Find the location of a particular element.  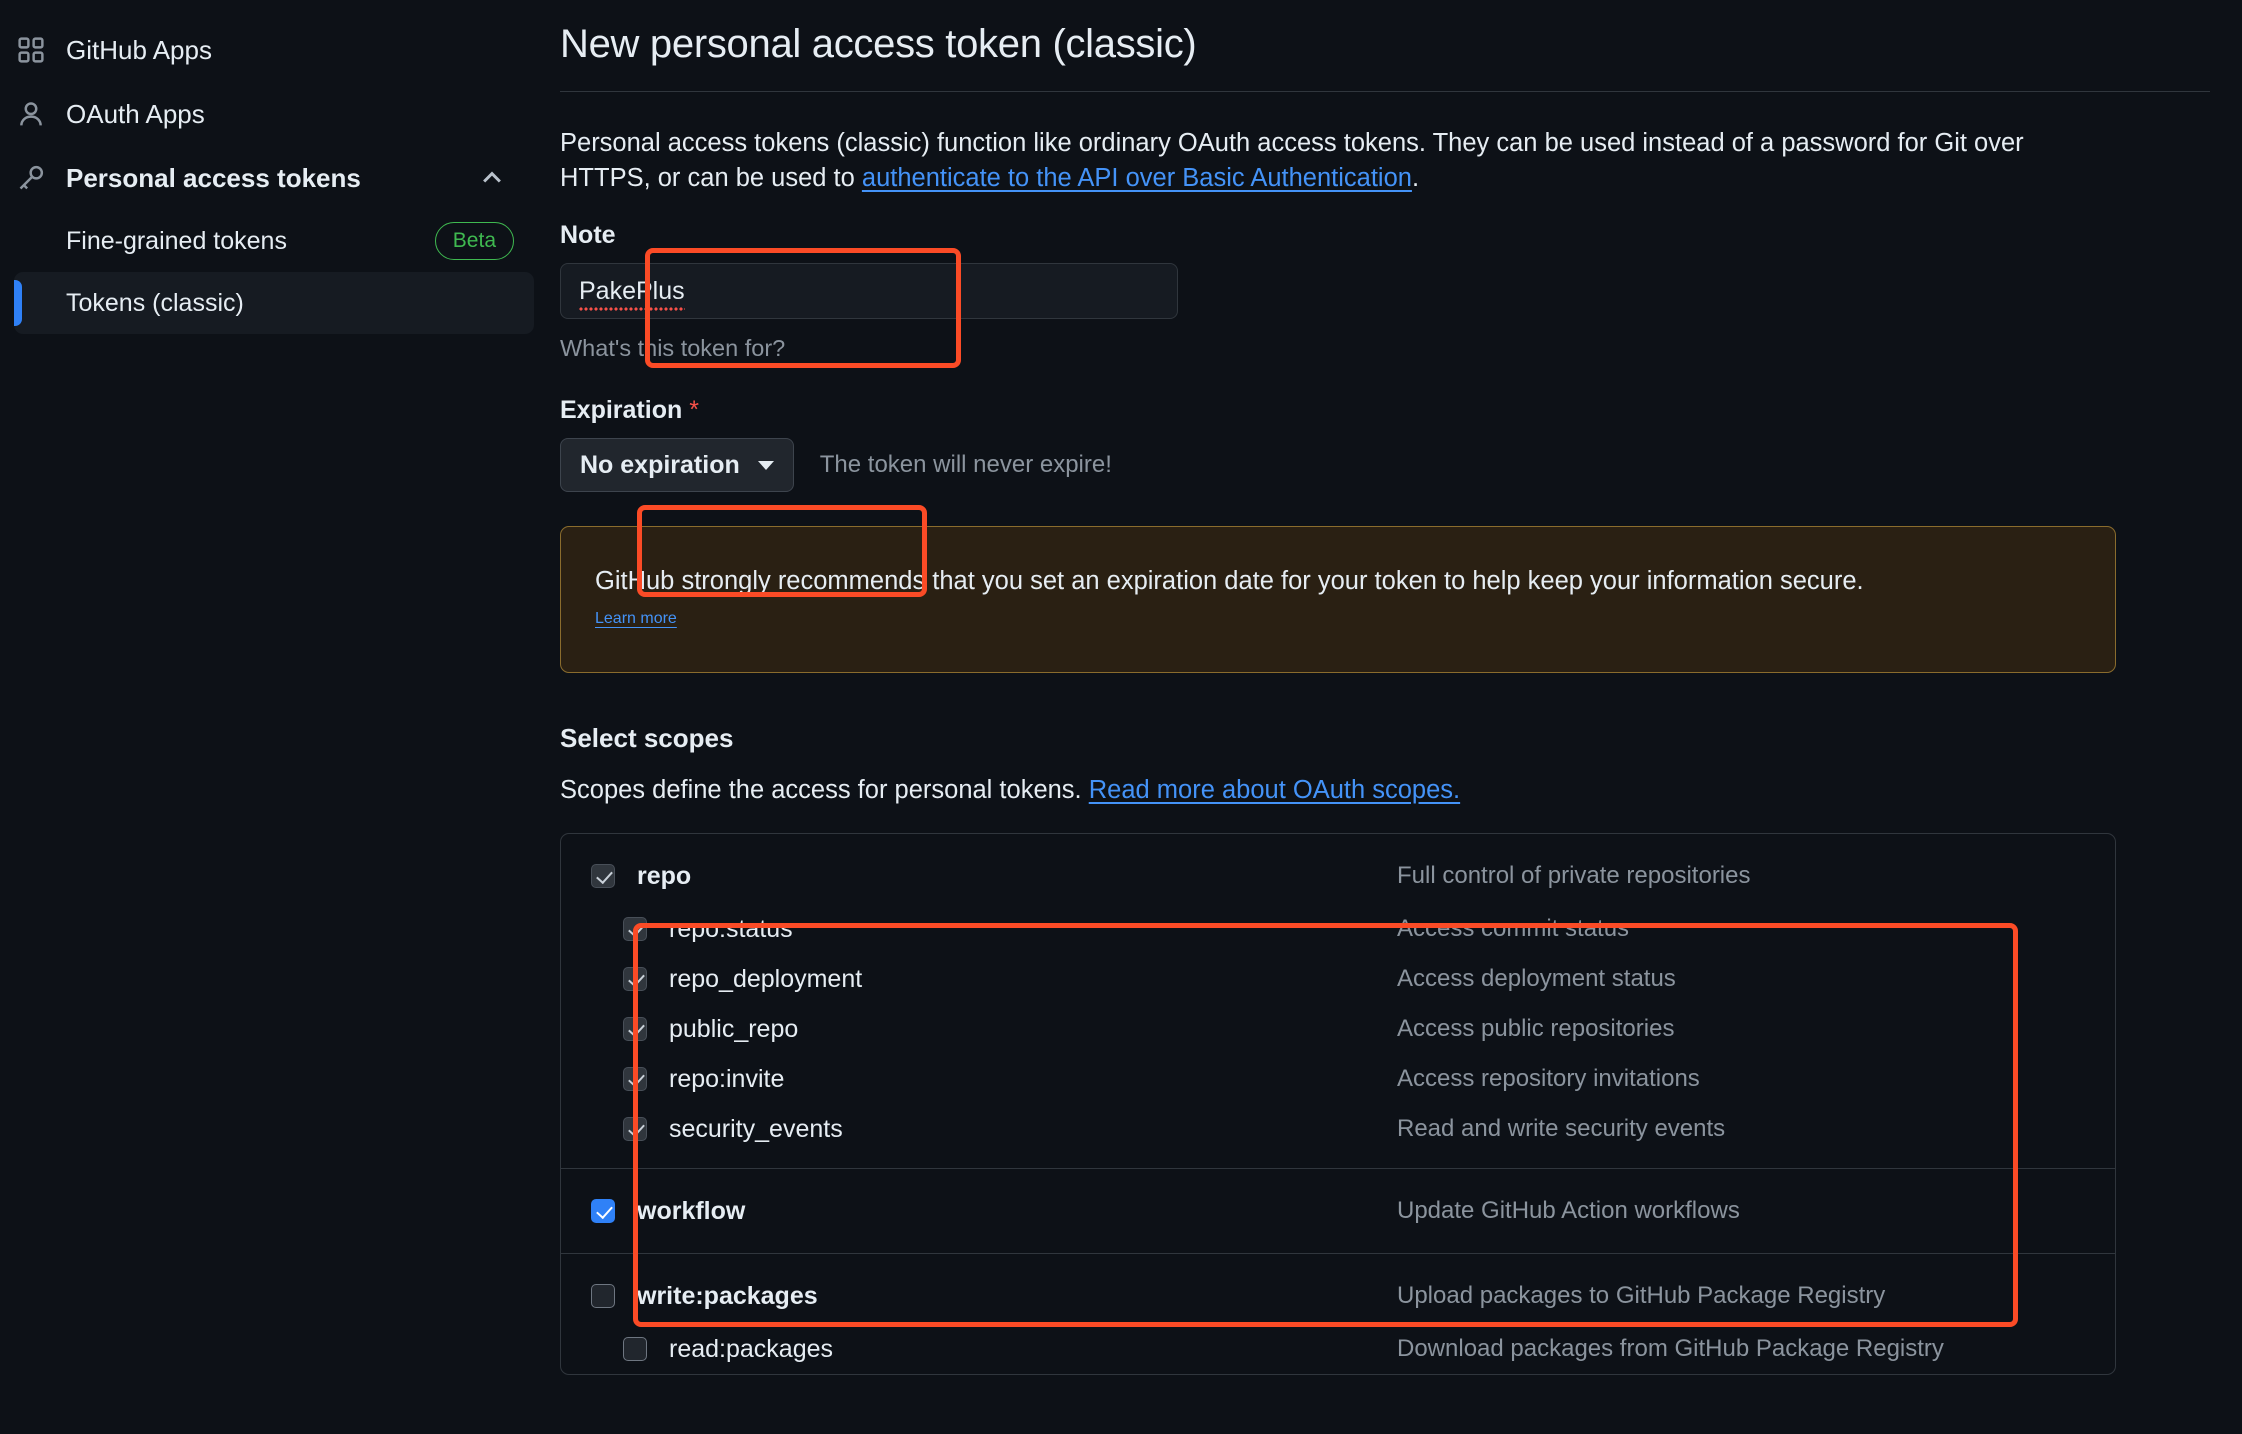

expiration-select: No expiration is located at coordinates (677, 465).